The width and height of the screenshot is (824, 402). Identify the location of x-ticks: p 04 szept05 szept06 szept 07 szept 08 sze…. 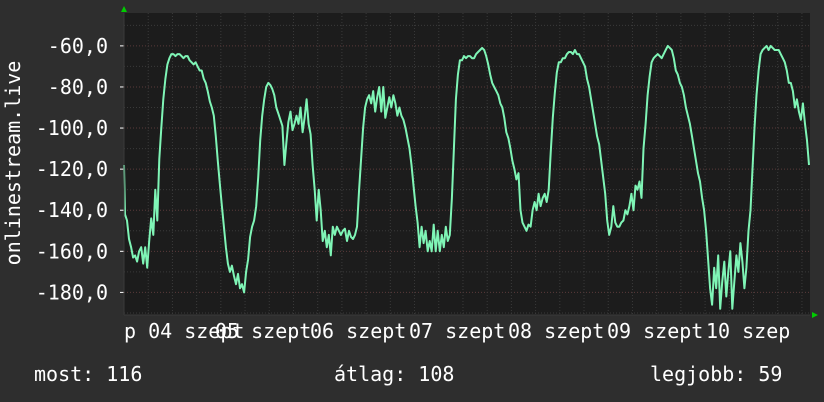
(457, 331).